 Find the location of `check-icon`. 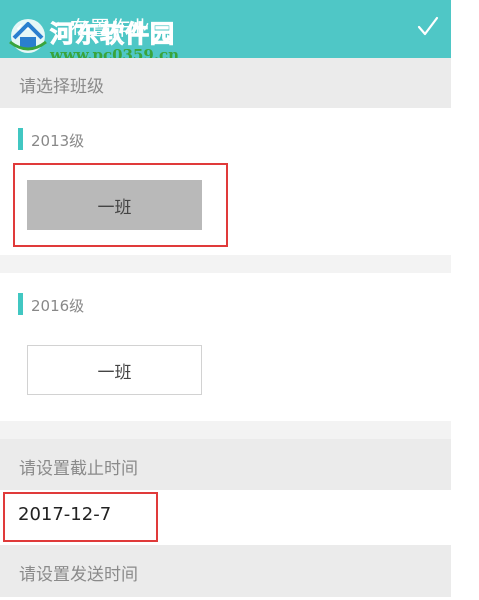

check-icon is located at coordinates (428, 26).